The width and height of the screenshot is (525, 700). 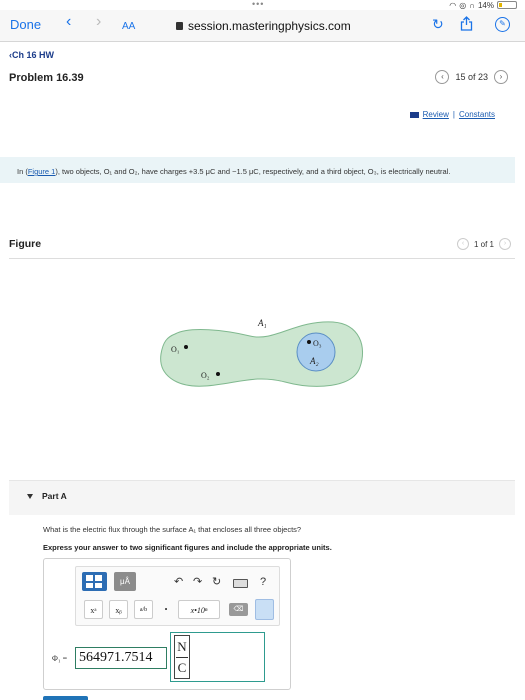 I want to click on help-button: ?, so click(x=263, y=582).